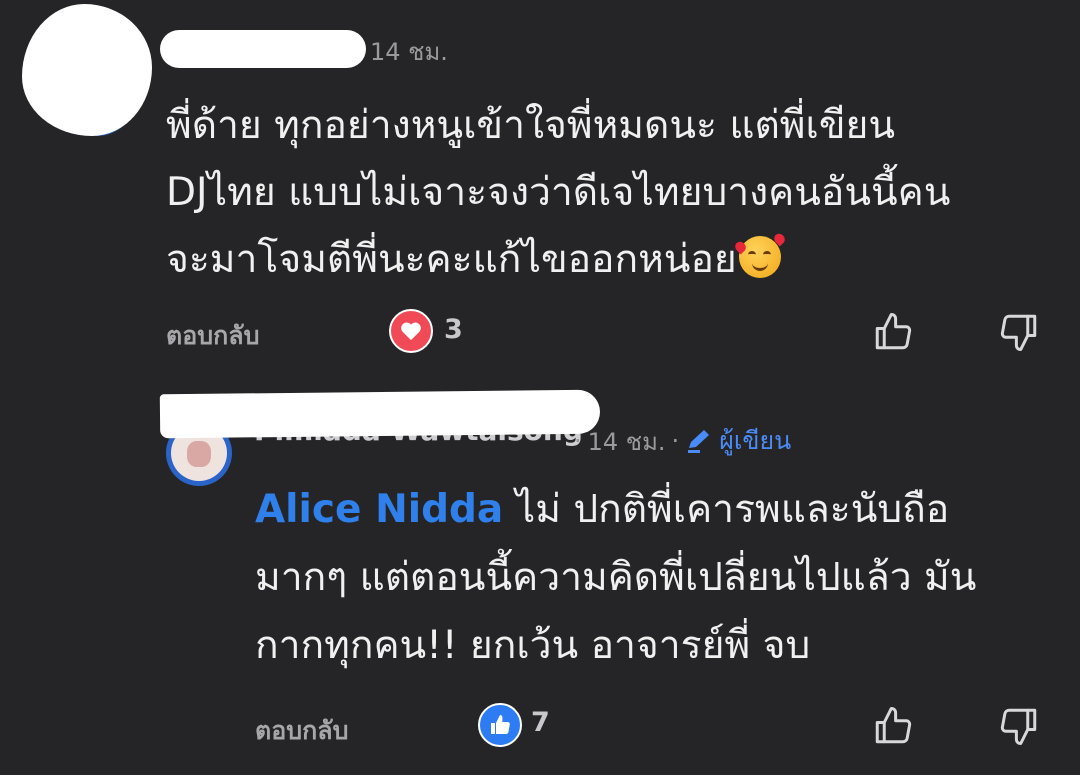  I want to click on smiling-face-with-hearts-icon, so click(759, 257).